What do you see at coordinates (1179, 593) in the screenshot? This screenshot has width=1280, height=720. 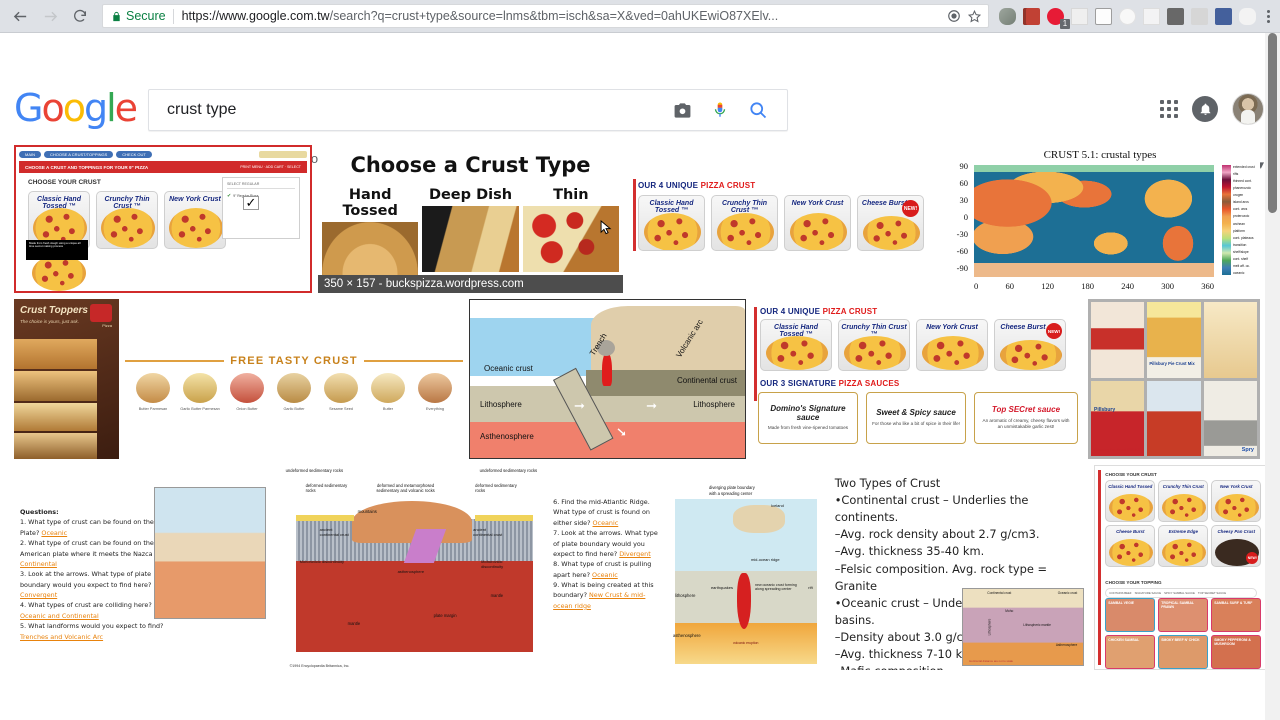 I see `filter-spicy-sambal-sauce: SPICY SAMBAL SAUCE` at bounding box center [1179, 593].